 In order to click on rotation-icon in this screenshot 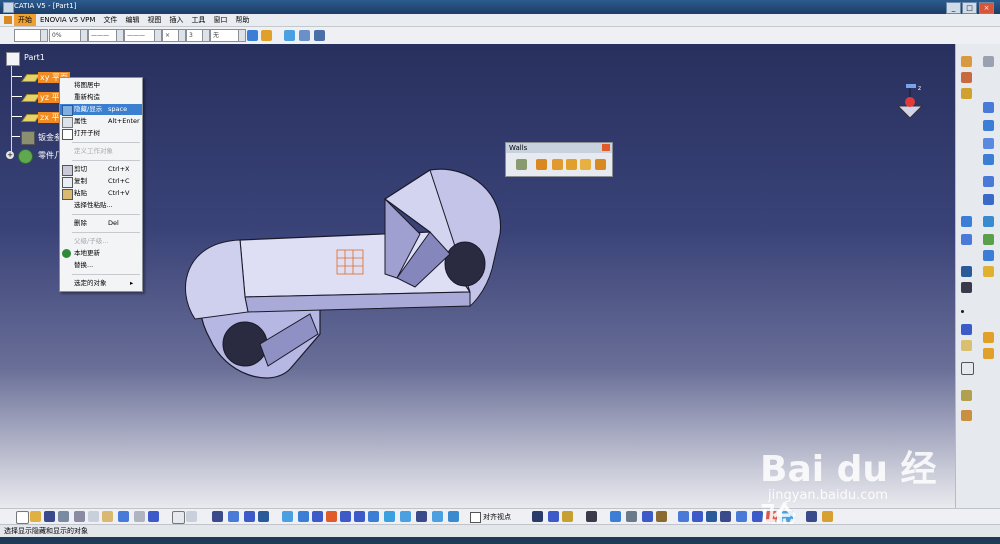, I will do `click(988, 271)`.